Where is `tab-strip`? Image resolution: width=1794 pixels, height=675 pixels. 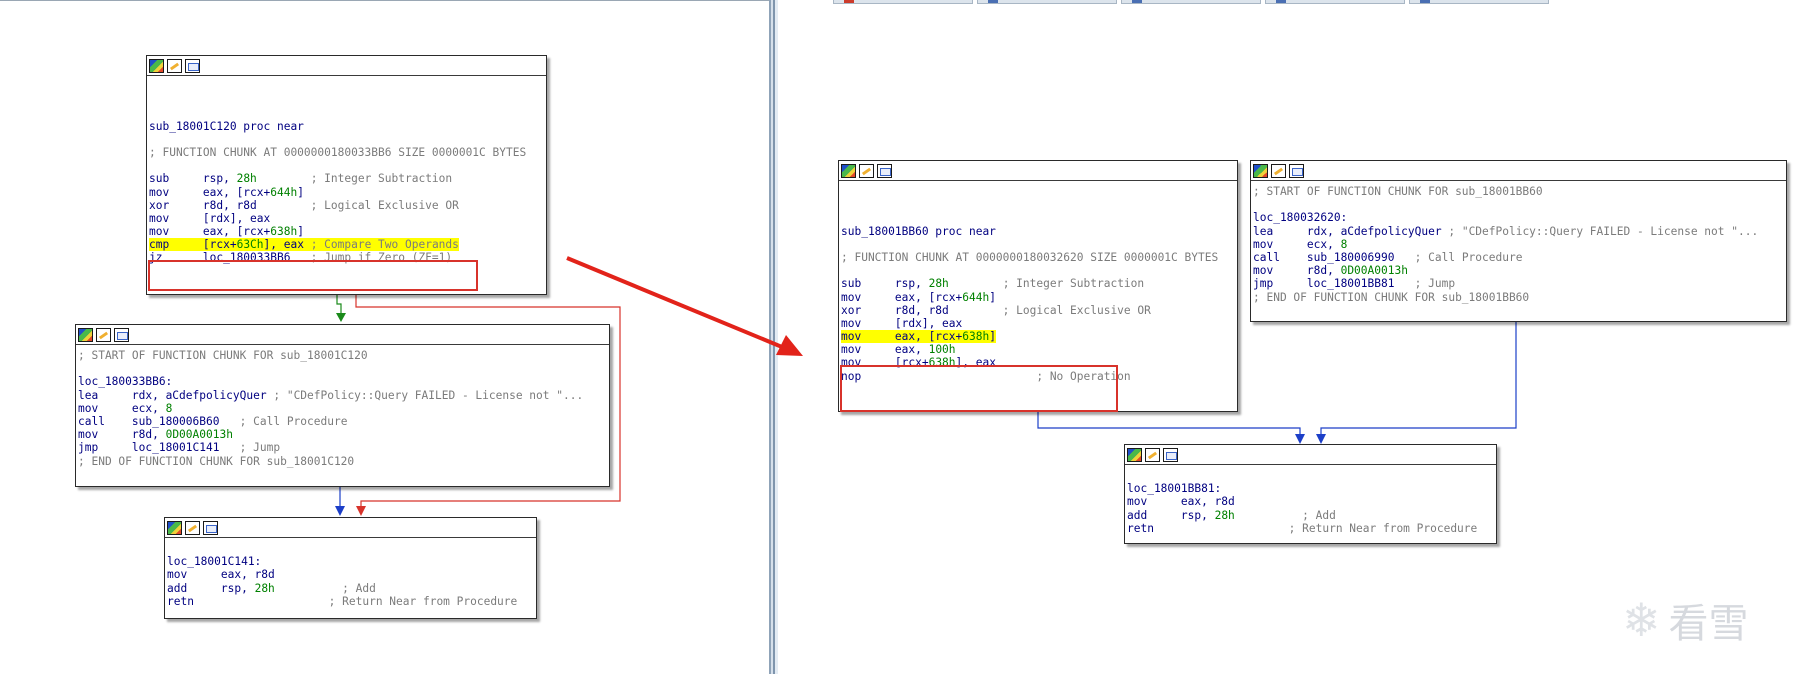
tab-strip is located at coordinates (1286, 2).